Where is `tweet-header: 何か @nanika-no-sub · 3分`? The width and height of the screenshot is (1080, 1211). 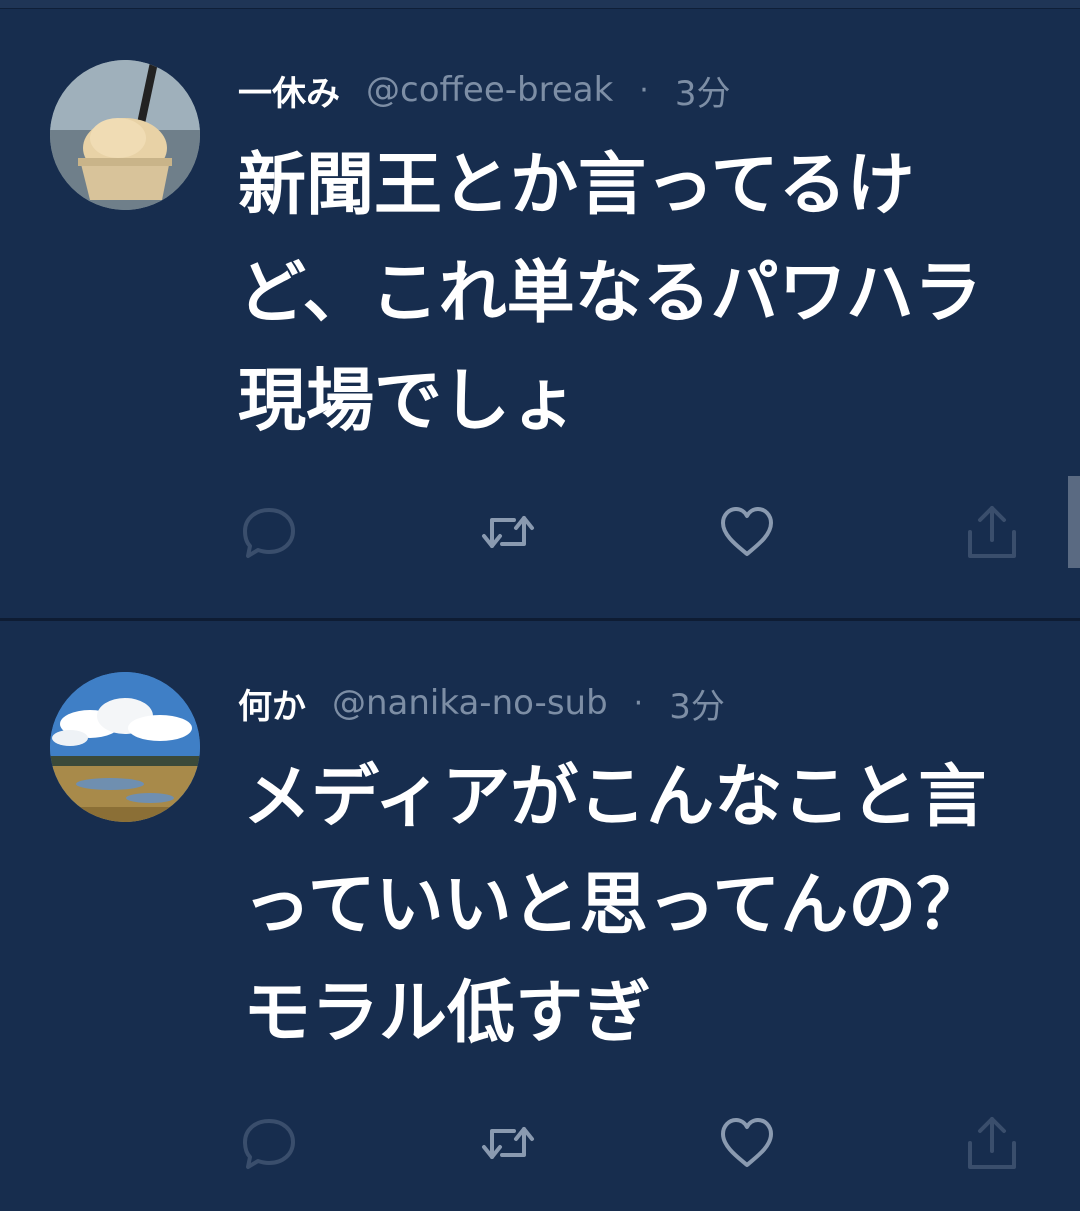
tweet-header: 何か @nanika-no-sub · 3分 is located at coordinates (481, 703).